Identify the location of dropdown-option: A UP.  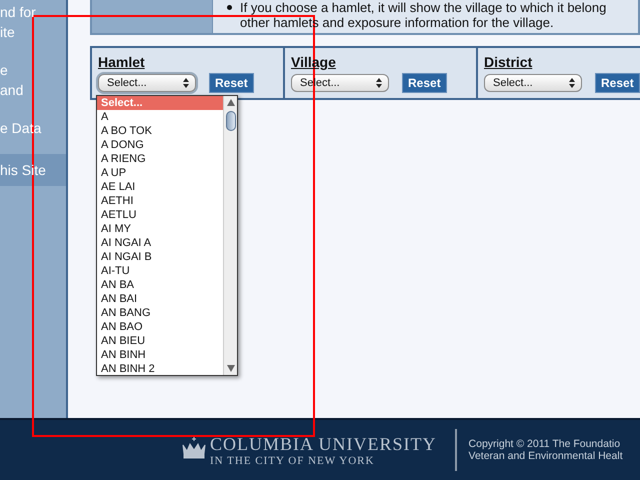
(160, 173).